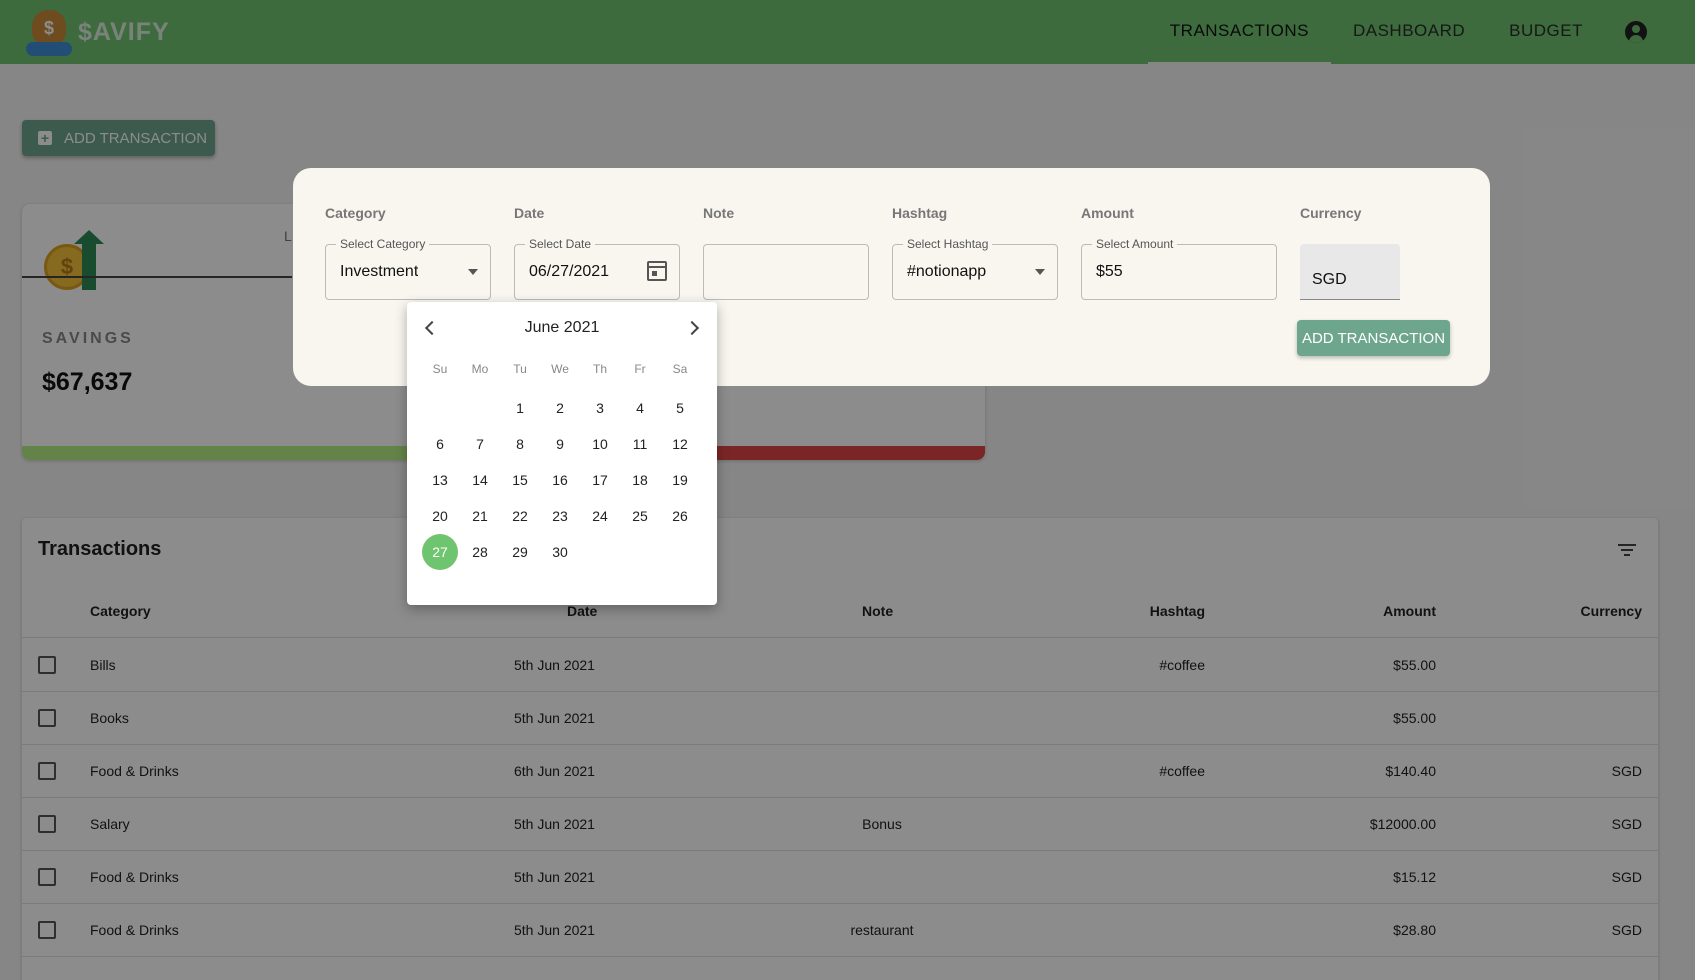 The height and width of the screenshot is (980, 1695). Describe the element at coordinates (560, 444) in the screenshot. I see `calendar-day: 9` at that location.